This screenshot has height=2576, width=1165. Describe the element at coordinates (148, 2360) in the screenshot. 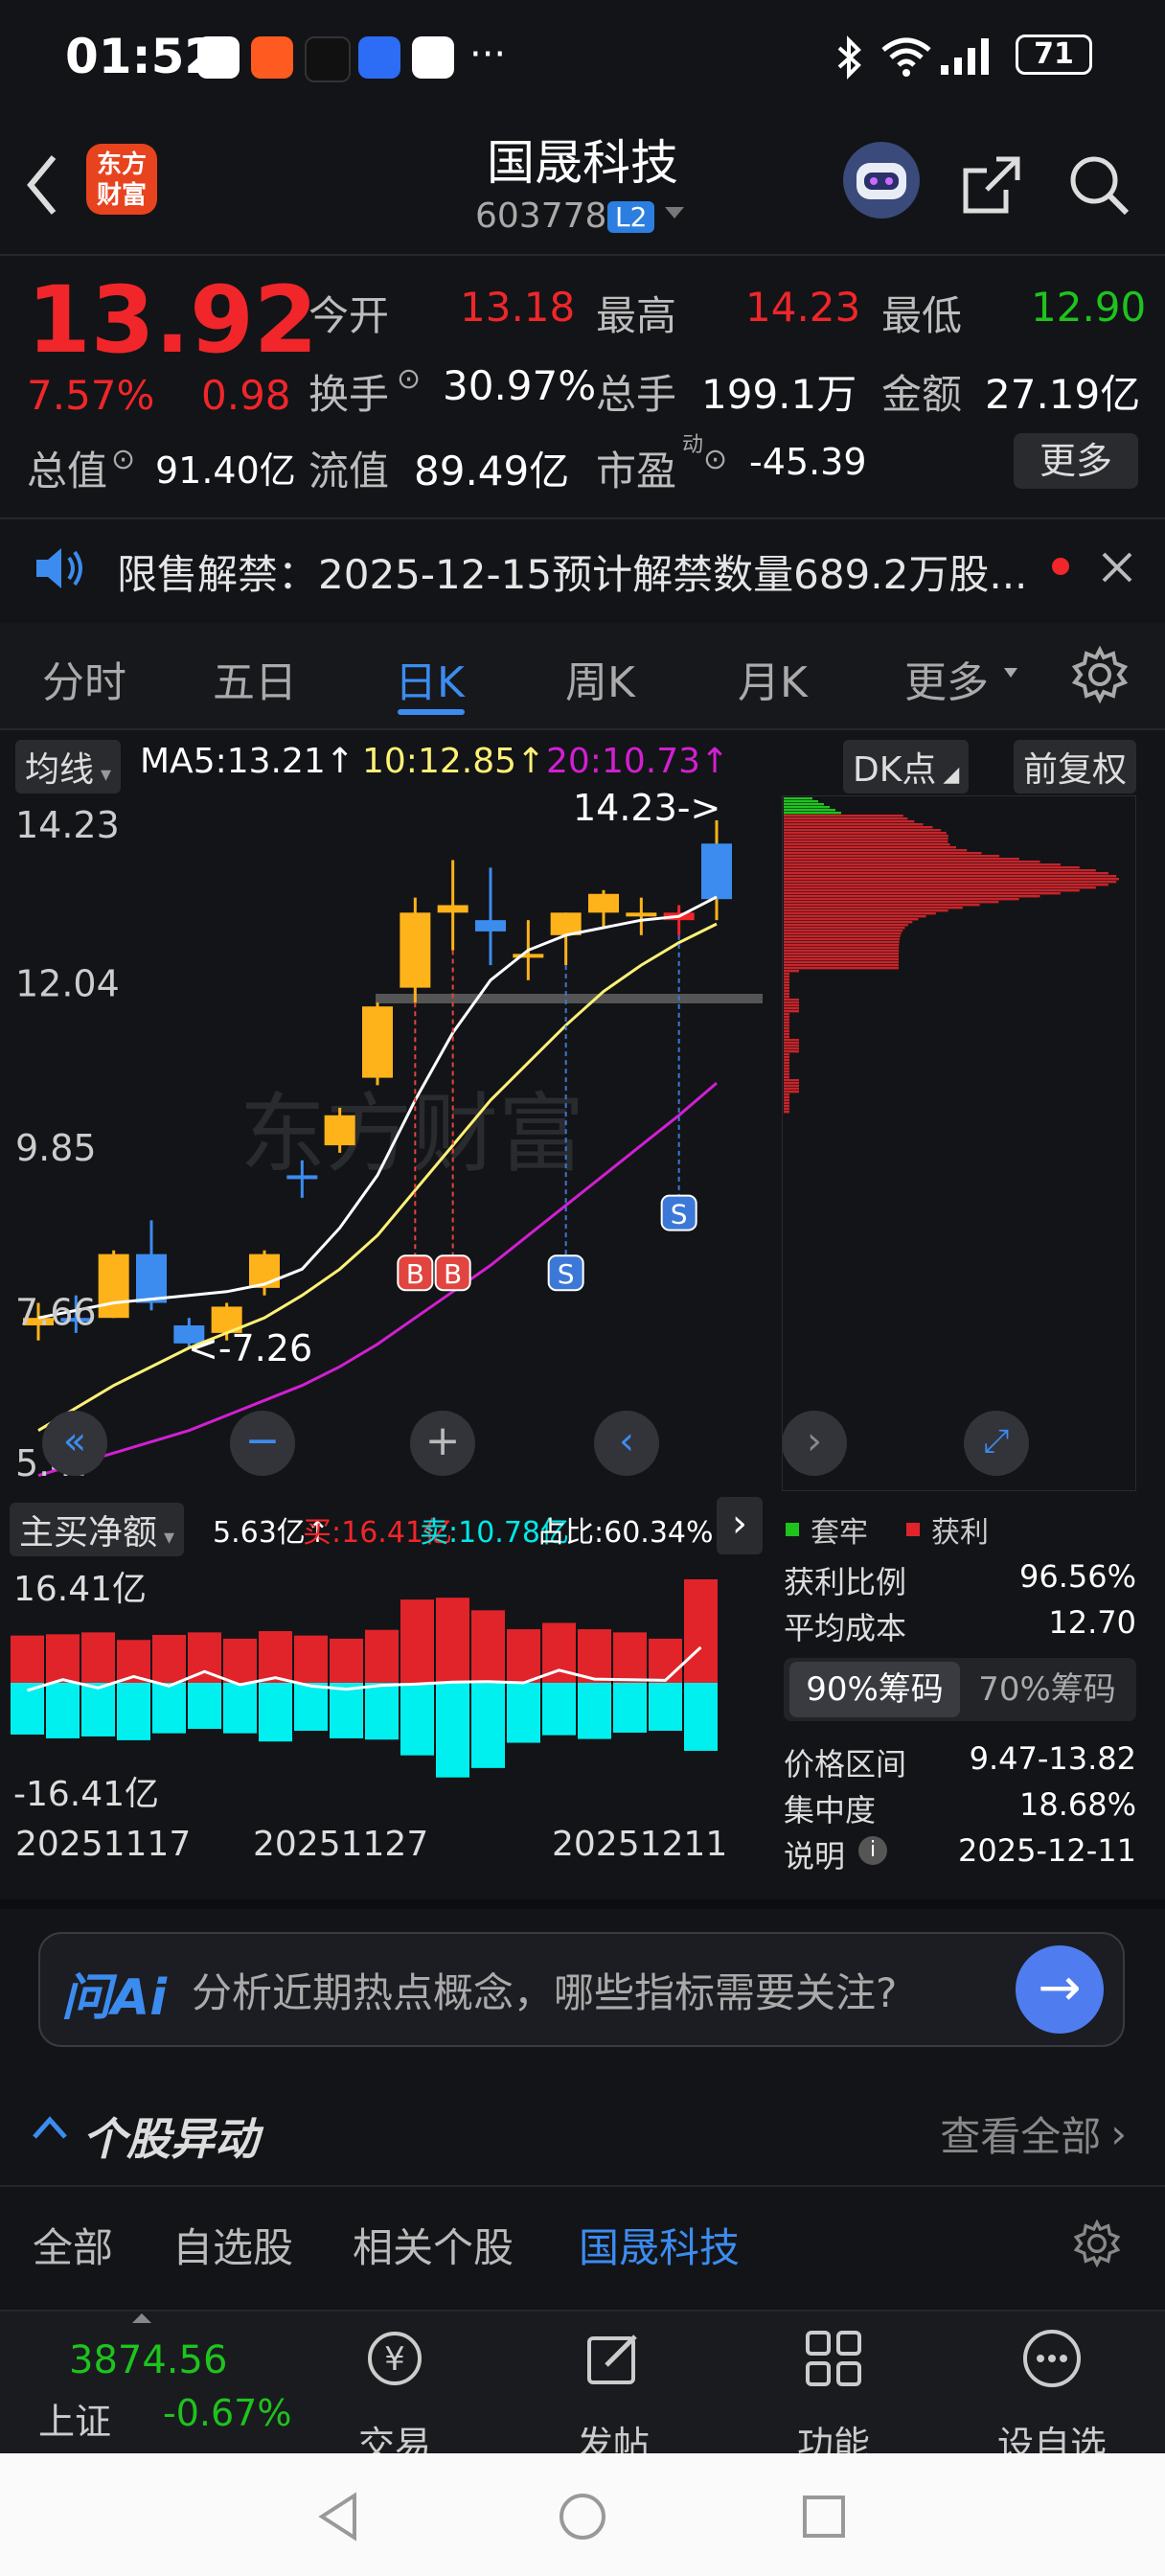

I see `index-value: 3874.56` at that location.